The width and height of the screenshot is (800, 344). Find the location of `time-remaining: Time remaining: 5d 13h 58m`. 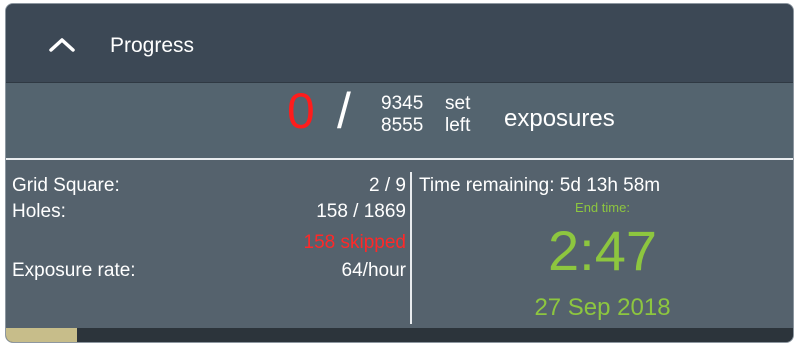

time-remaining: Time remaining: 5d 13h 58m is located at coordinates (540, 185).